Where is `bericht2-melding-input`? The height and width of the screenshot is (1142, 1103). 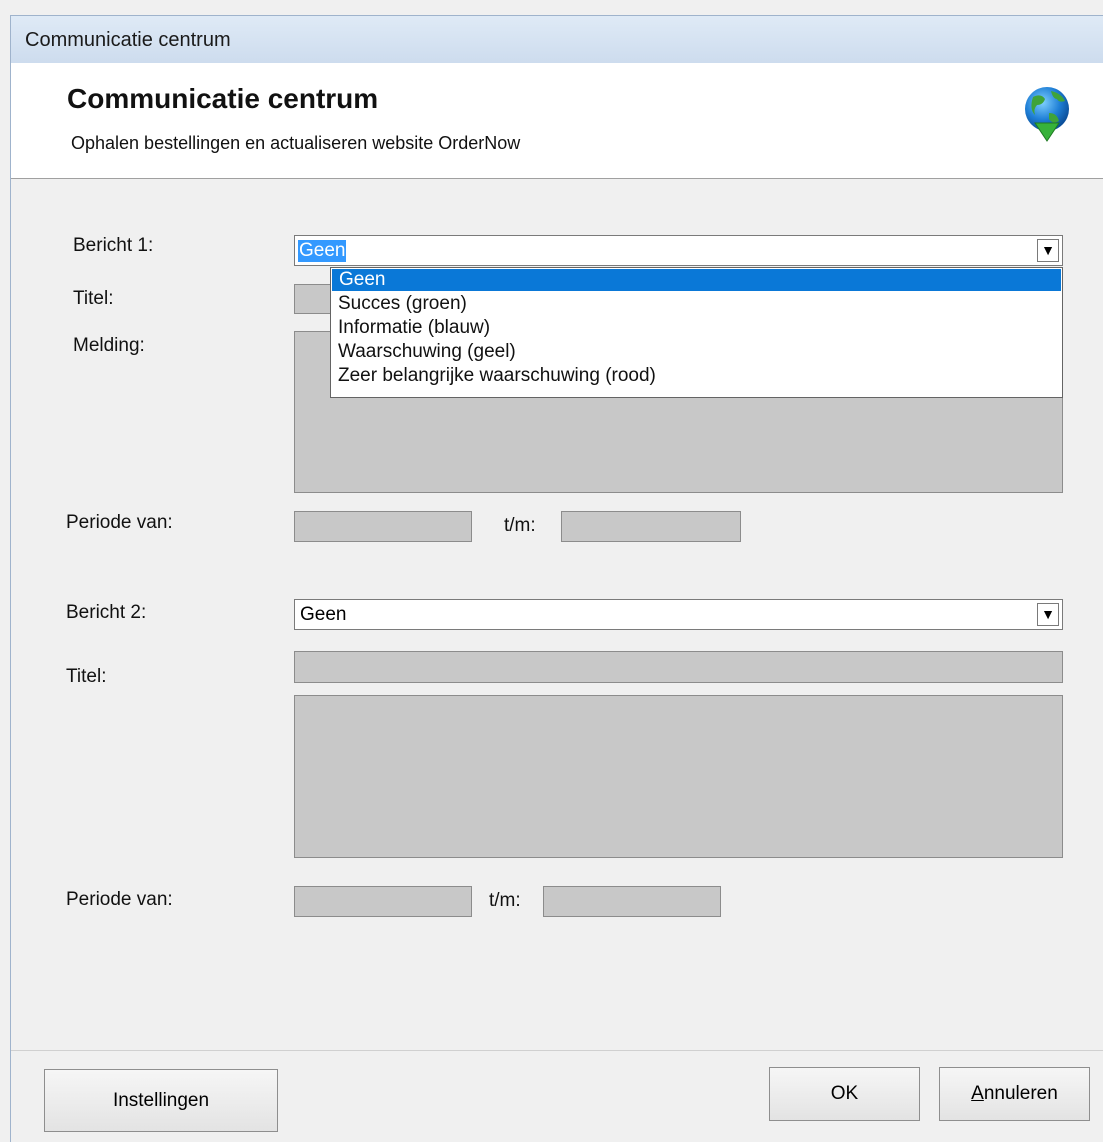 bericht2-melding-input is located at coordinates (678, 776).